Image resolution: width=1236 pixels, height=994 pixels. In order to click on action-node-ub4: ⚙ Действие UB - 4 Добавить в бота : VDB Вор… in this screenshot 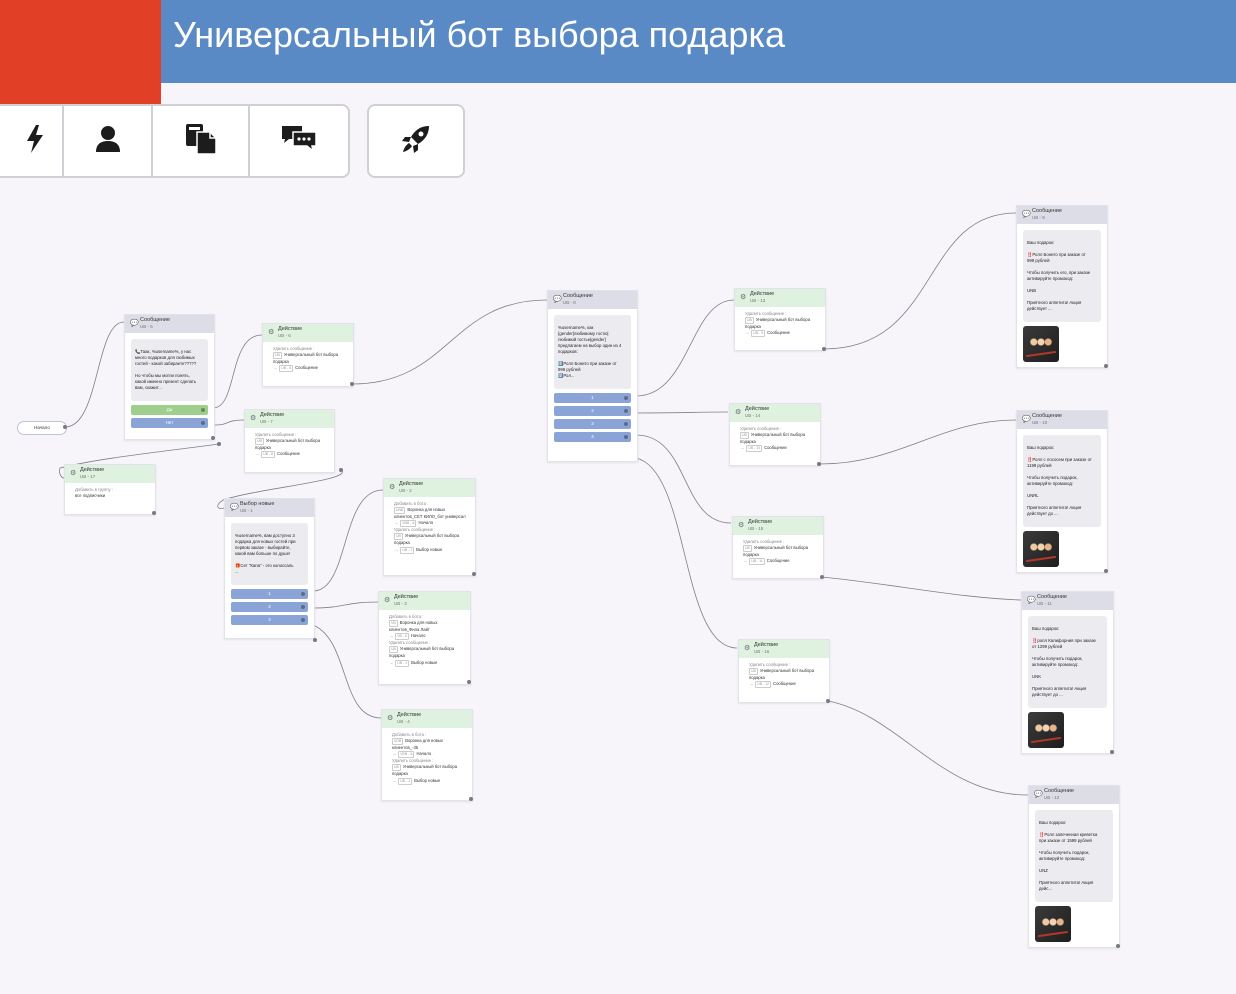, I will do `click(427, 755)`.